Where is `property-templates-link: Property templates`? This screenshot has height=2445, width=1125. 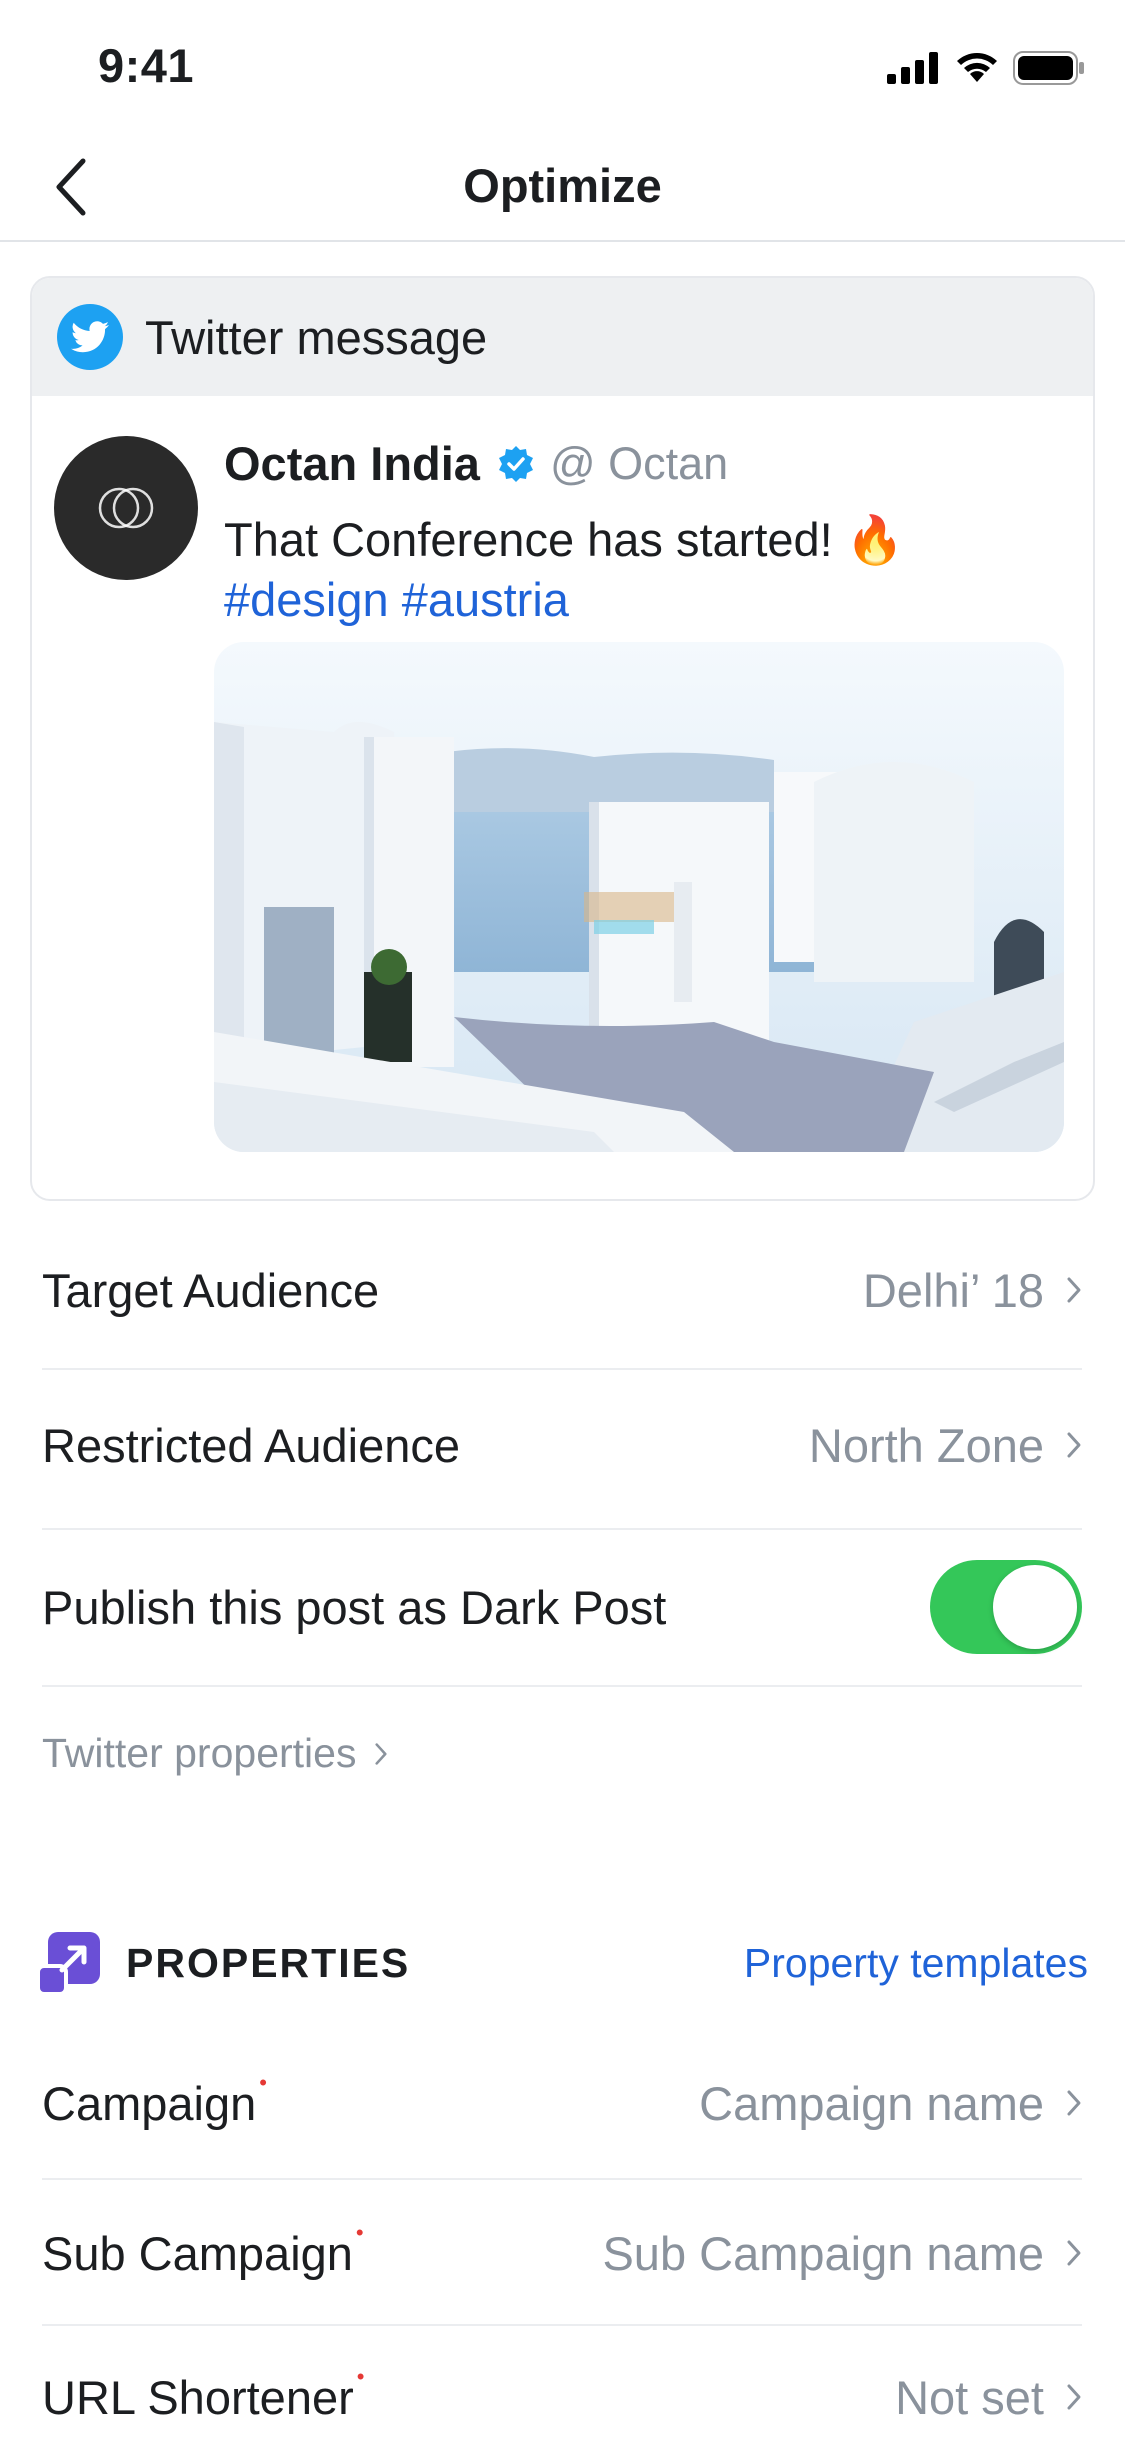 property-templates-link: Property templates is located at coordinates (916, 1963).